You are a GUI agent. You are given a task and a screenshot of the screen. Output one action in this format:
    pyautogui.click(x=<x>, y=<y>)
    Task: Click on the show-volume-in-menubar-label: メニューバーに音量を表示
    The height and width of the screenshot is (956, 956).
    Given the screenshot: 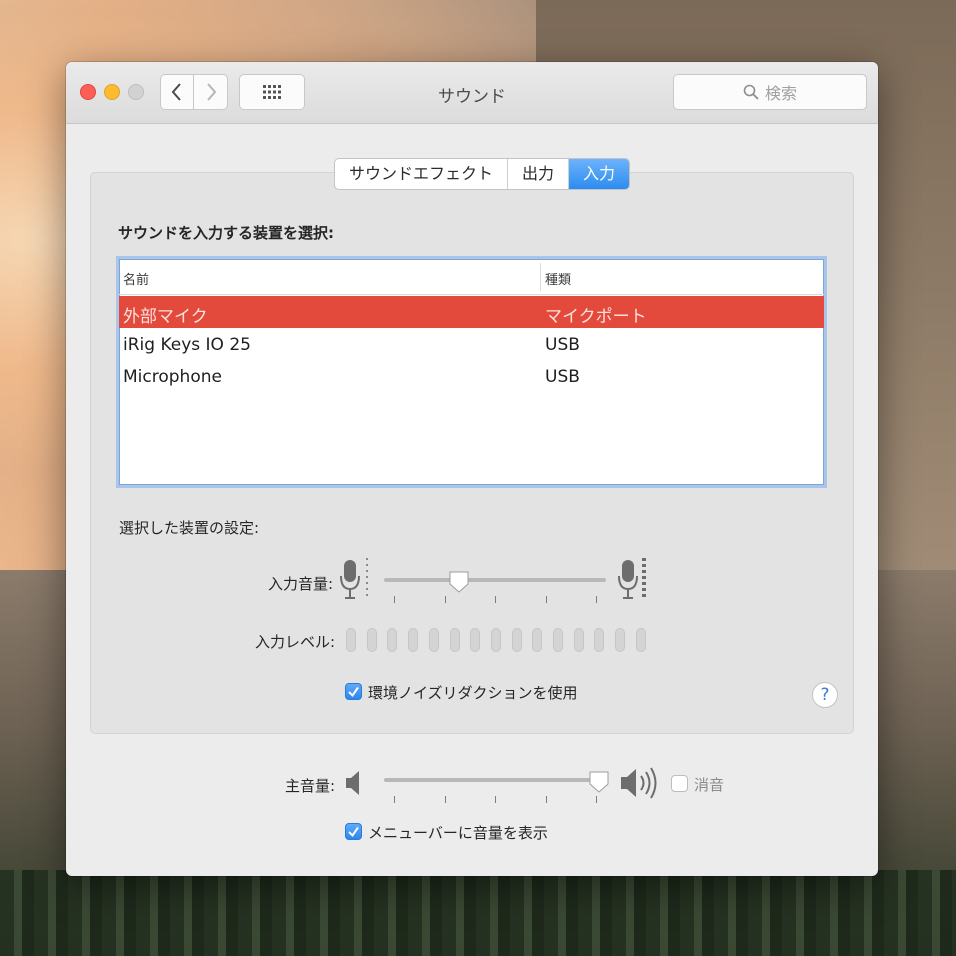 What is the action you would take?
    pyautogui.click(x=458, y=832)
    